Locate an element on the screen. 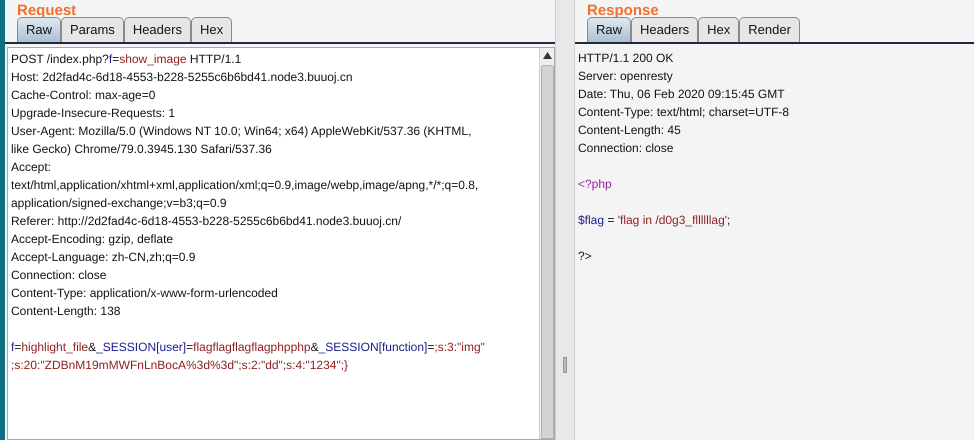  code-line: ?> is located at coordinates (585, 256).